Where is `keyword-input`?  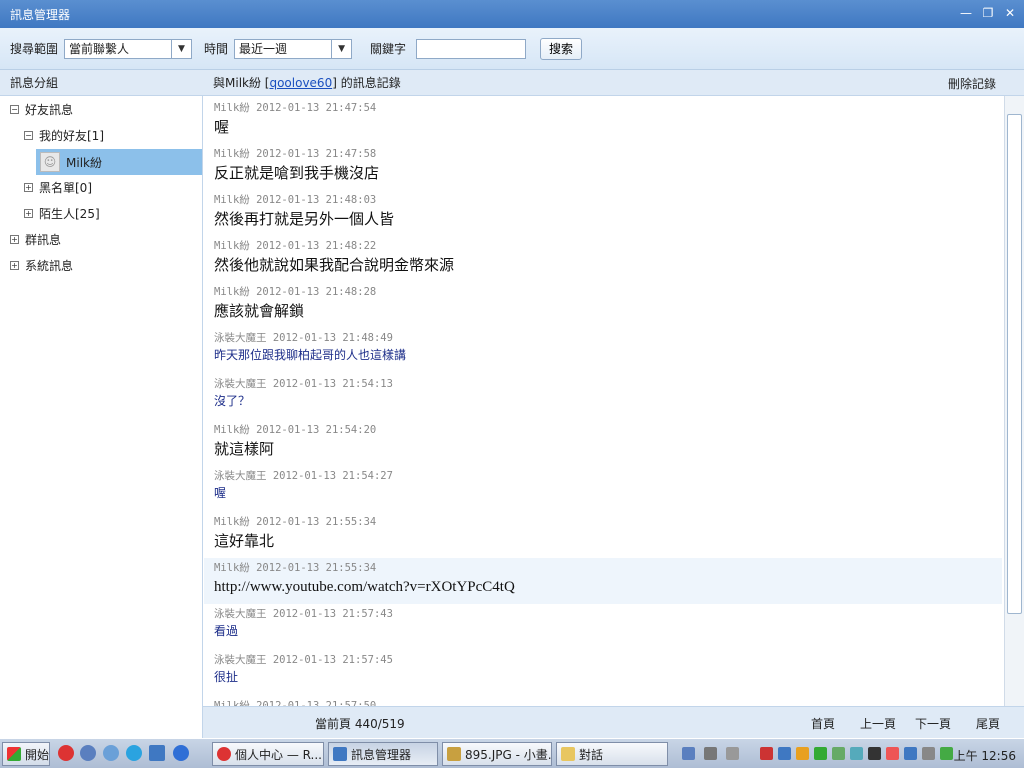
keyword-input is located at coordinates (471, 48).